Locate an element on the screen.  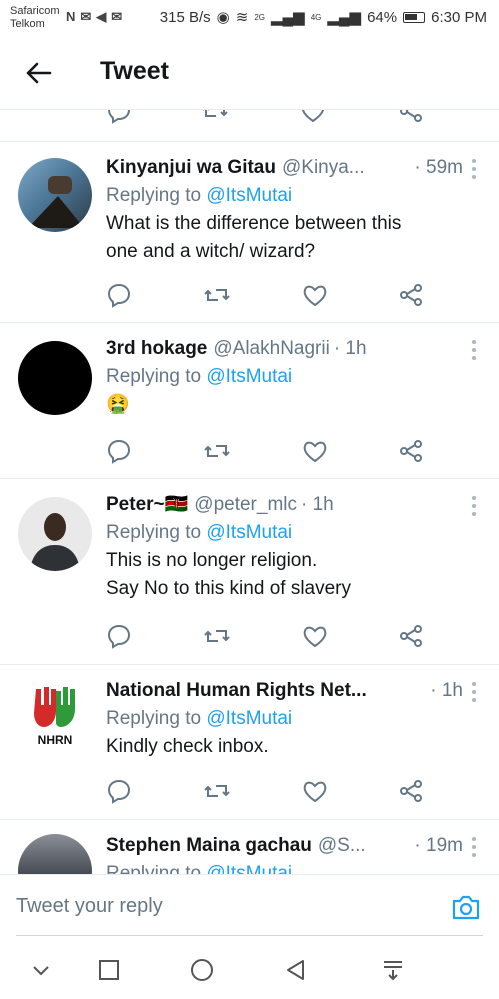
tweet-time: · 1h is located at coordinates (350, 348).